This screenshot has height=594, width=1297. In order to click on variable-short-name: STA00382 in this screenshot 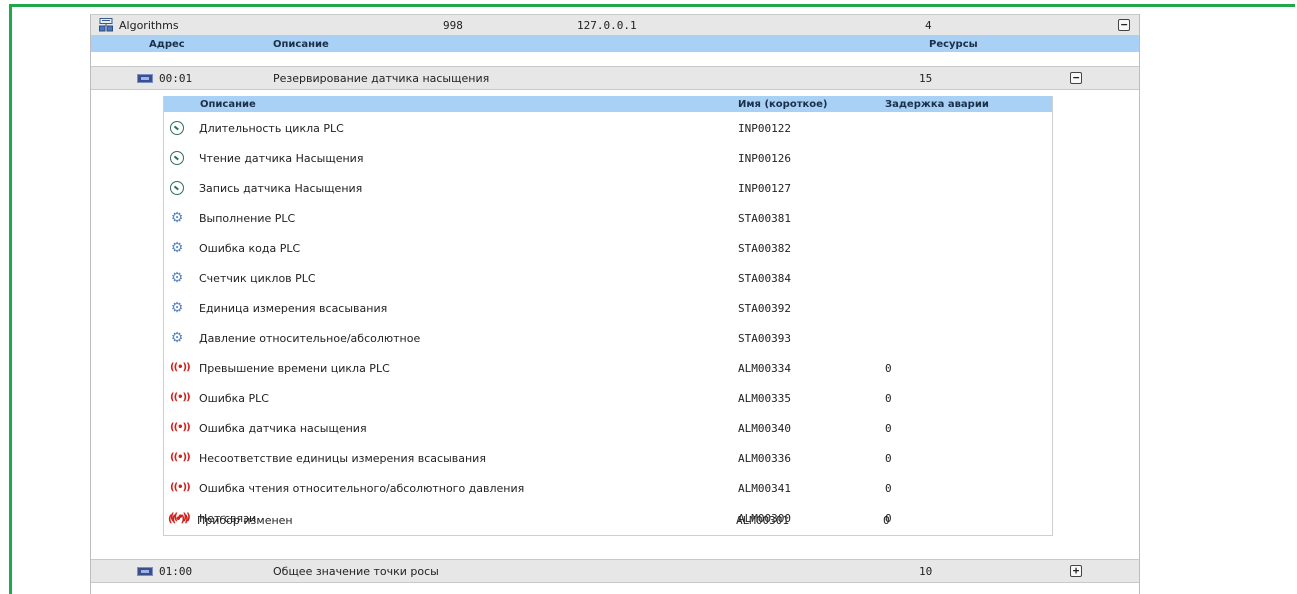, I will do `click(764, 248)`.